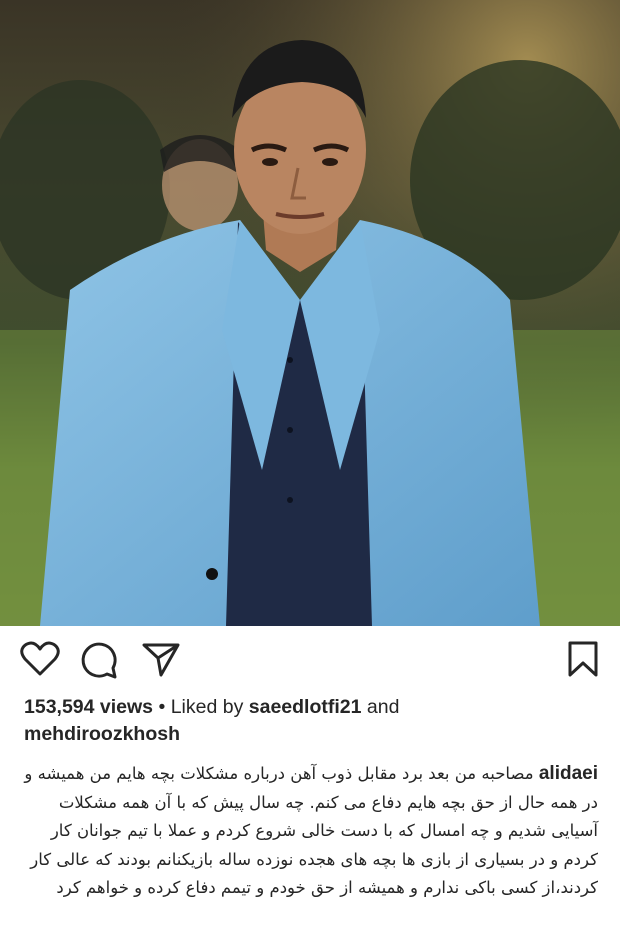 Image resolution: width=620 pixels, height=941 pixels. What do you see at coordinates (305, 707) in the screenshot?
I see `liked-by-user-link: saeedlotfi21` at bounding box center [305, 707].